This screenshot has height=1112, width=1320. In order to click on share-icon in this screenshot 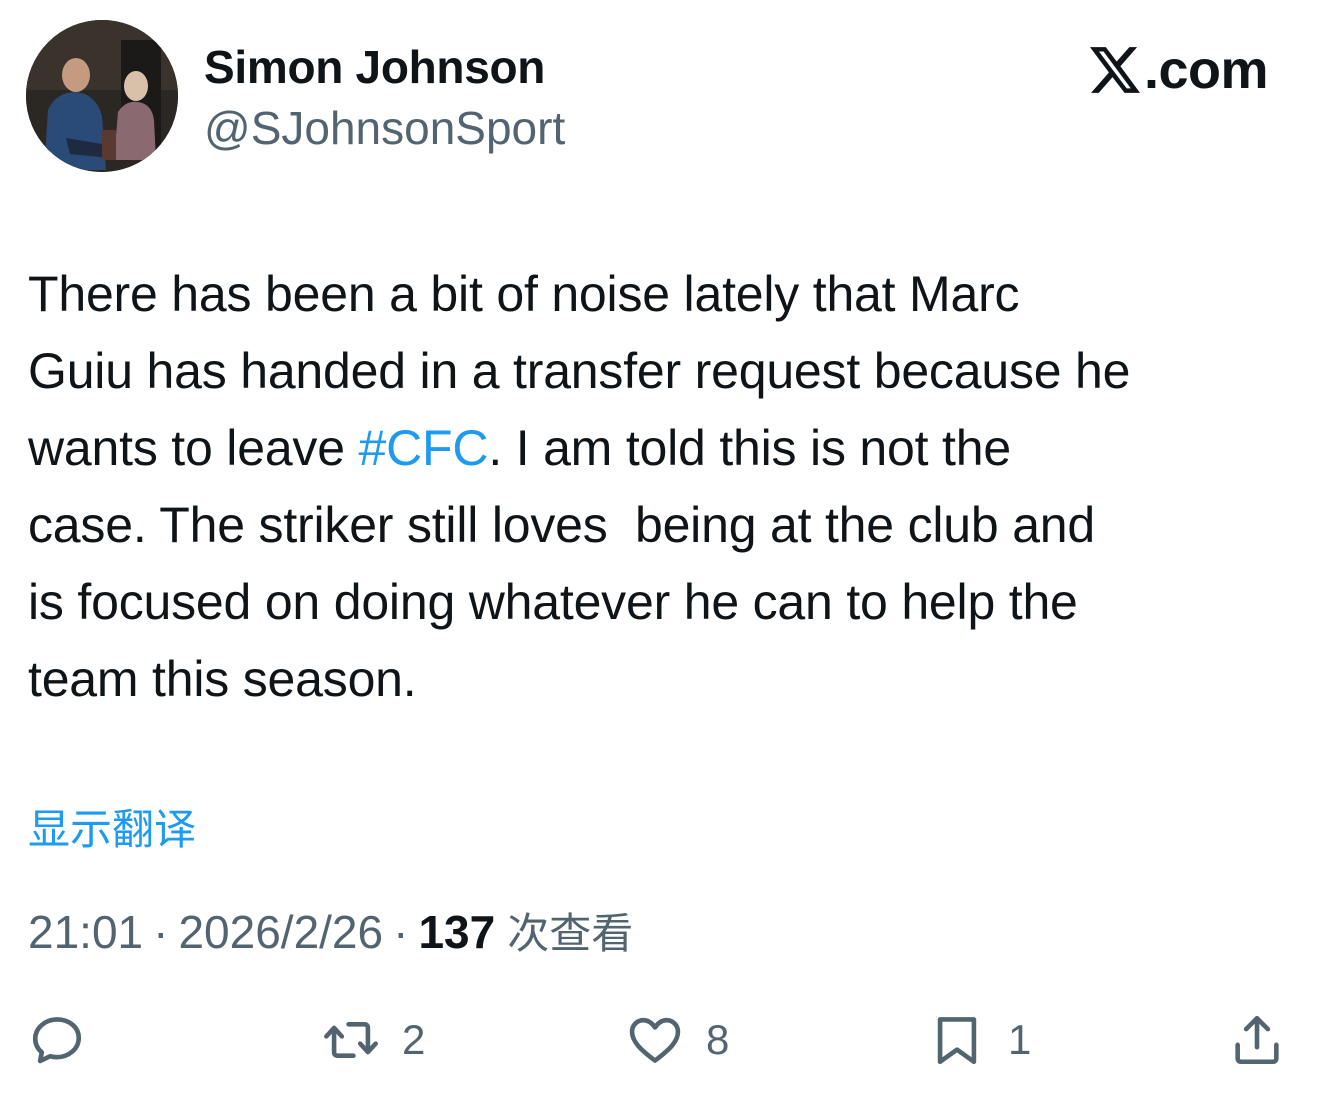, I will do `click(1257, 1040)`.